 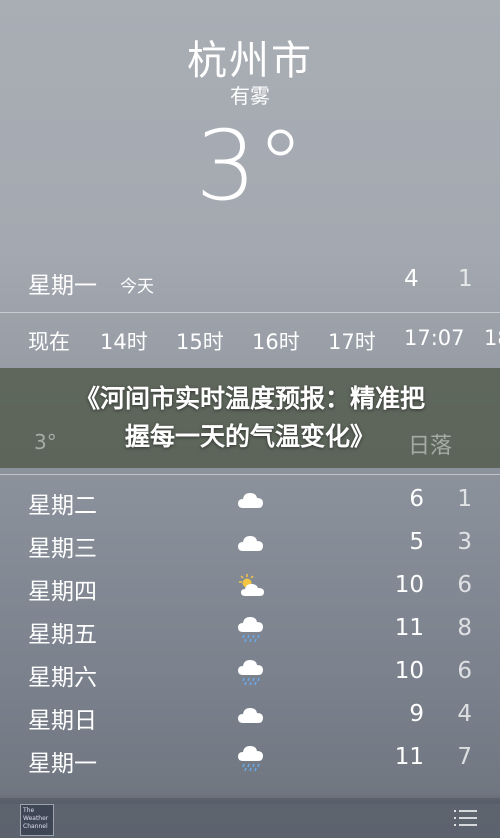 What do you see at coordinates (49, 342) in the screenshot?
I see `hour-label: 现在` at bounding box center [49, 342].